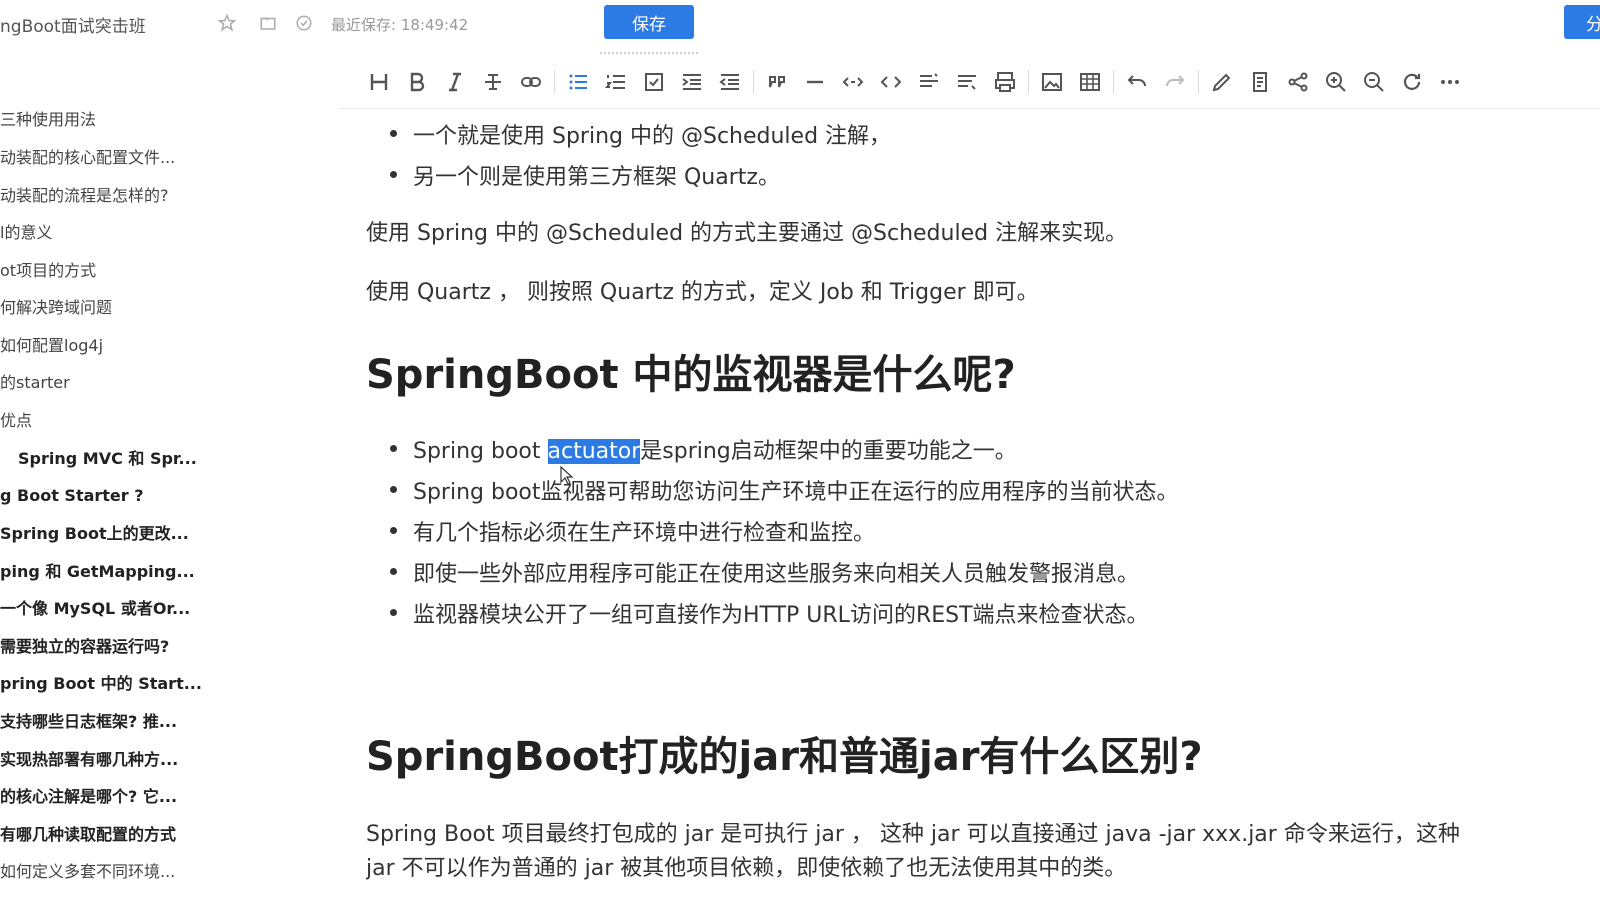 This screenshot has width=1600, height=900. I want to click on folder-icon, so click(268, 23).